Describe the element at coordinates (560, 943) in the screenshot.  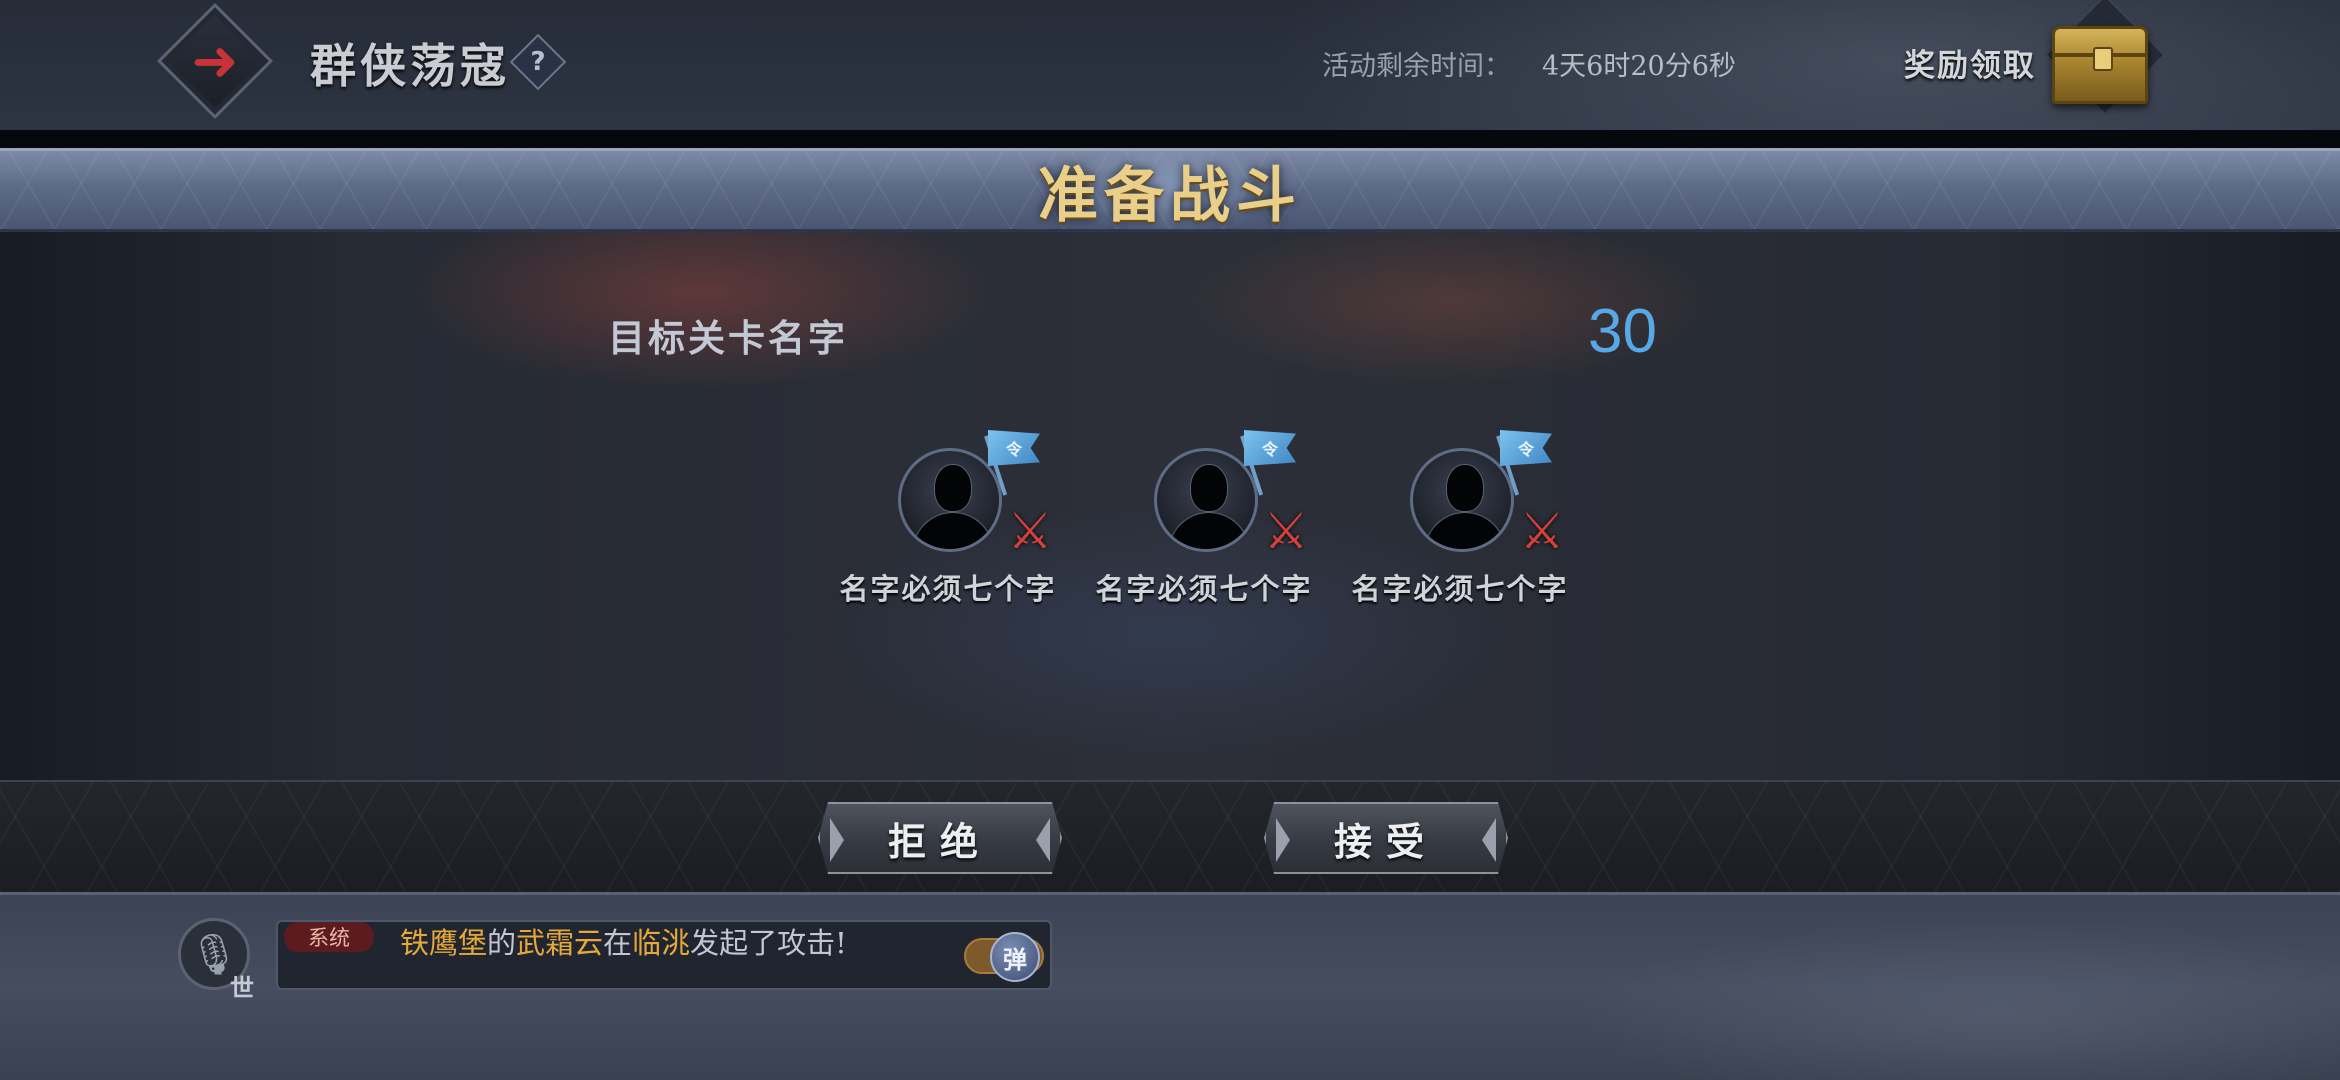
I see `chat-player-name: 武霜云` at that location.